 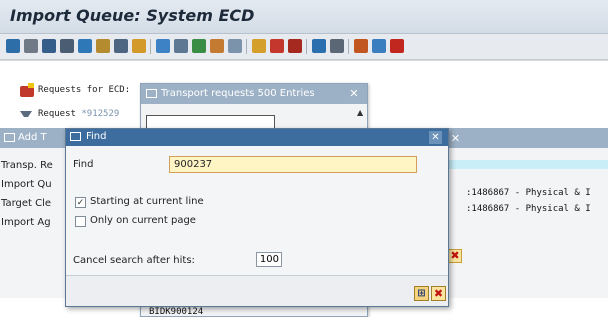 What do you see at coordinates (103, 46) in the screenshot?
I see `sort-icon` at bounding box center [103, 46].